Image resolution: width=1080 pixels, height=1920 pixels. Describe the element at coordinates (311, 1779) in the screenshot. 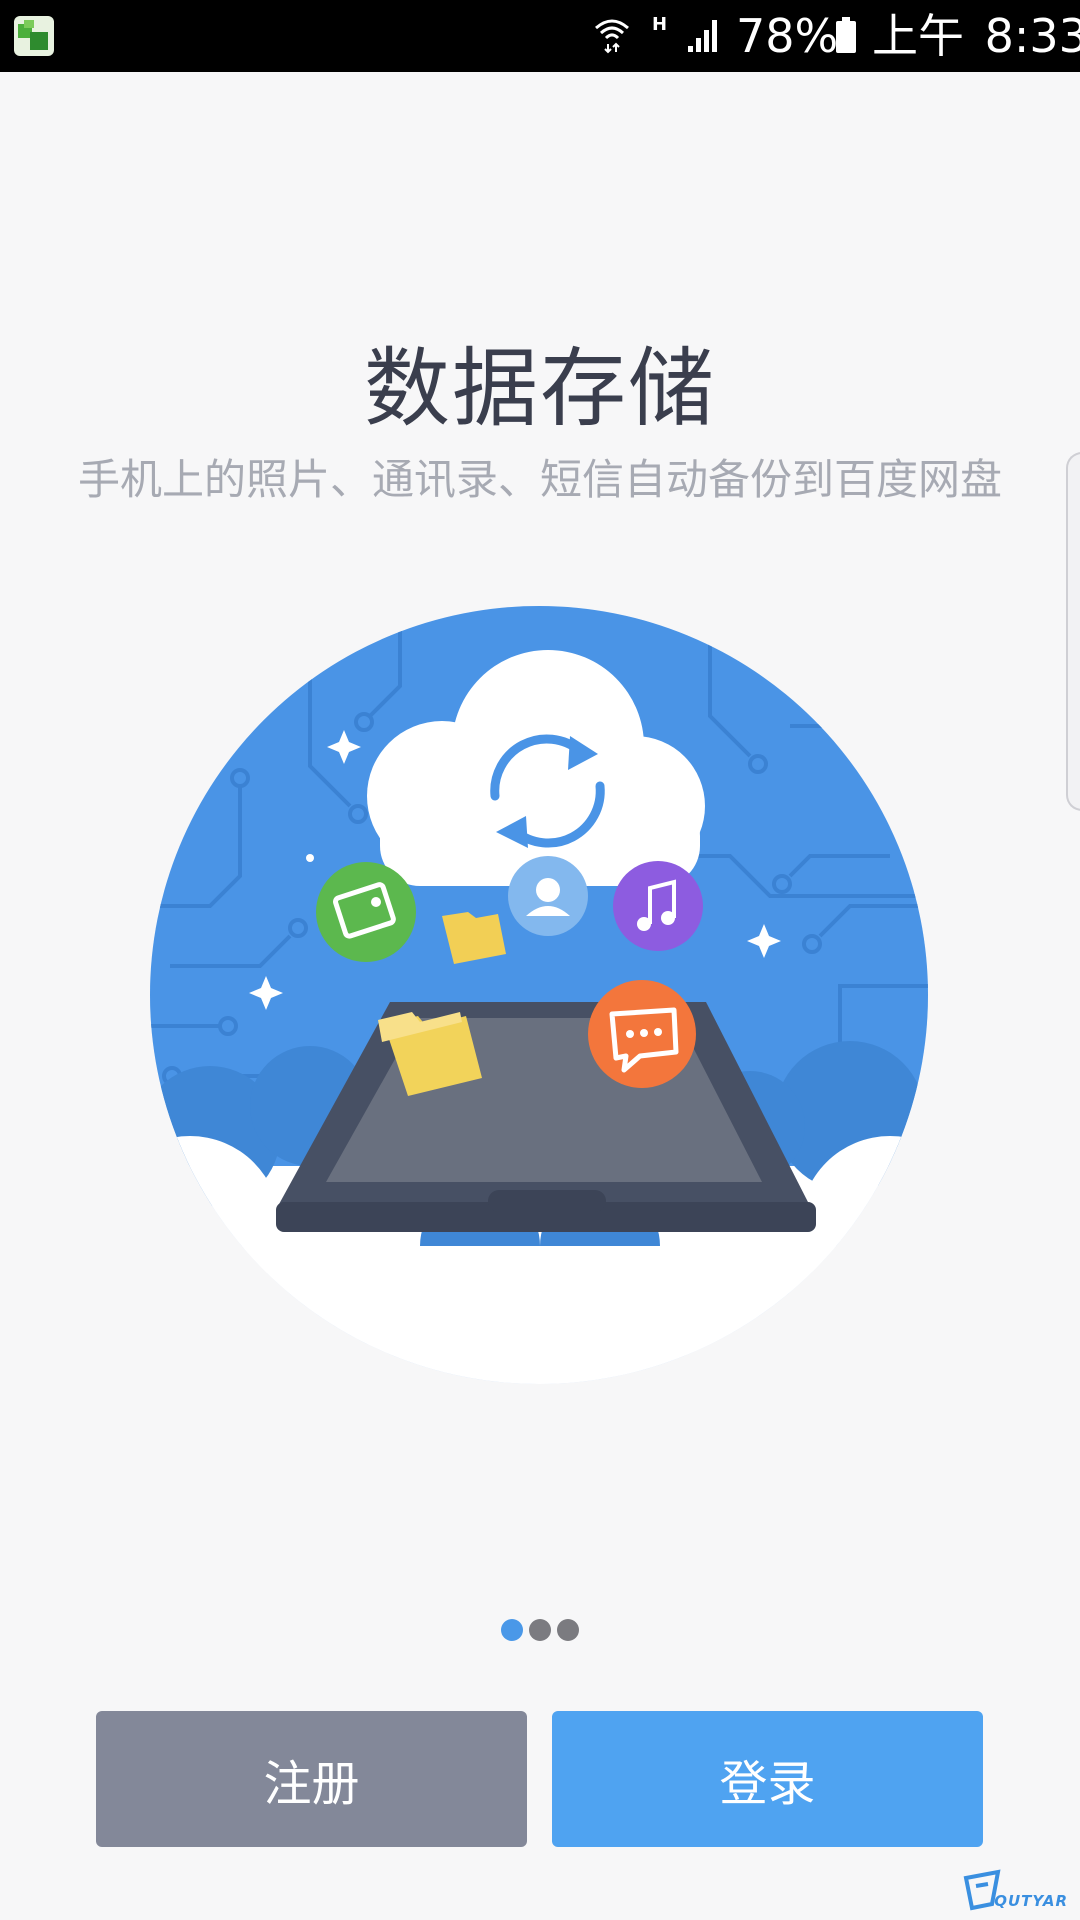

I see `register-button: 注册` at that location.